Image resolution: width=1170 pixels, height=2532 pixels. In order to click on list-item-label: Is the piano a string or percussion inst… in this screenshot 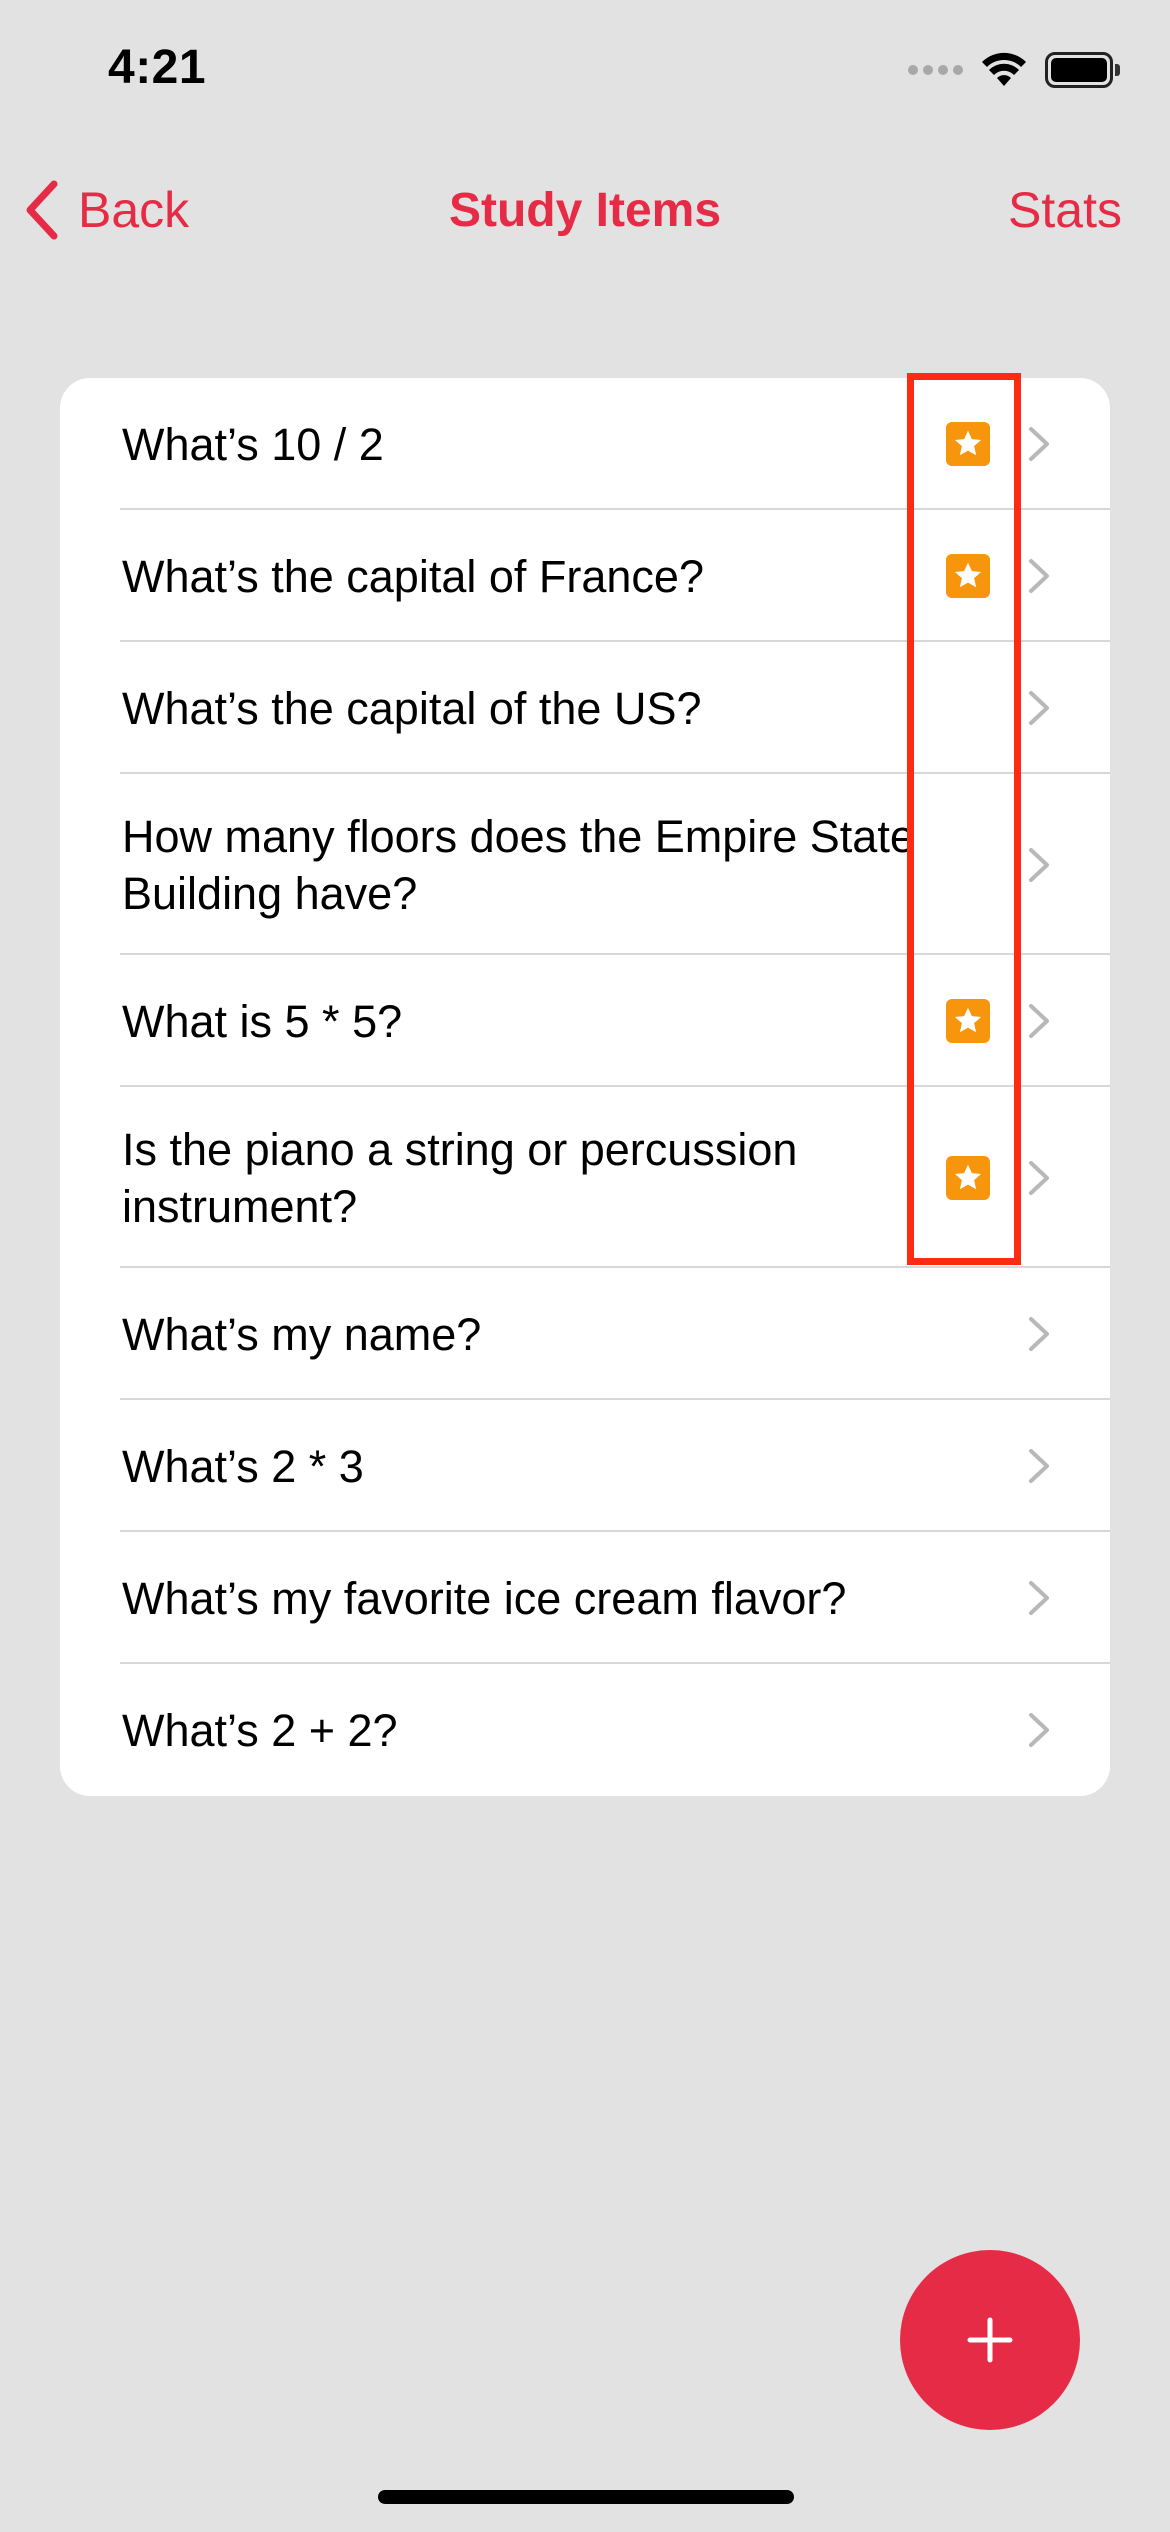, I will do `click(460, 1177)`.